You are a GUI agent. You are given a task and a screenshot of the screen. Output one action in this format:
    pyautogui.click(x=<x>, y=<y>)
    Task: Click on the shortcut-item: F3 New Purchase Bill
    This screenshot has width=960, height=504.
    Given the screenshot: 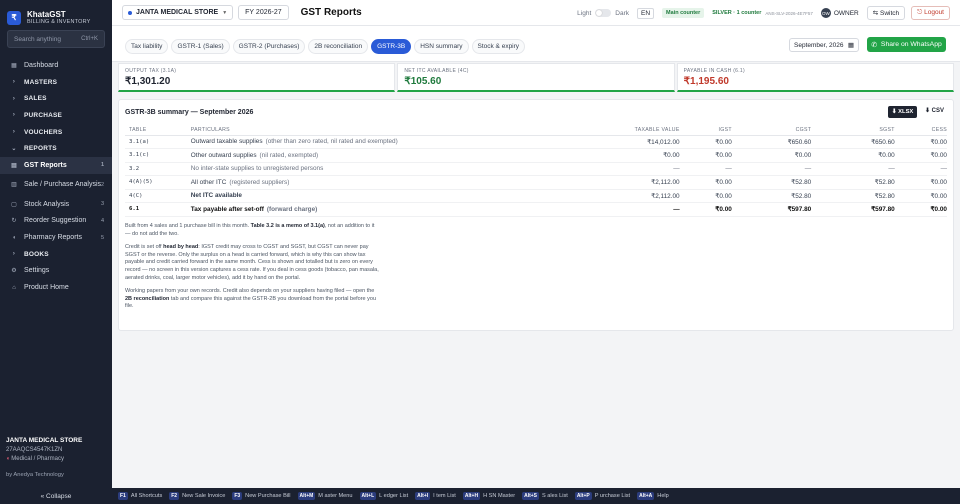 What is the action you would take?
    pyautogui.click(x=261, y=496)
    